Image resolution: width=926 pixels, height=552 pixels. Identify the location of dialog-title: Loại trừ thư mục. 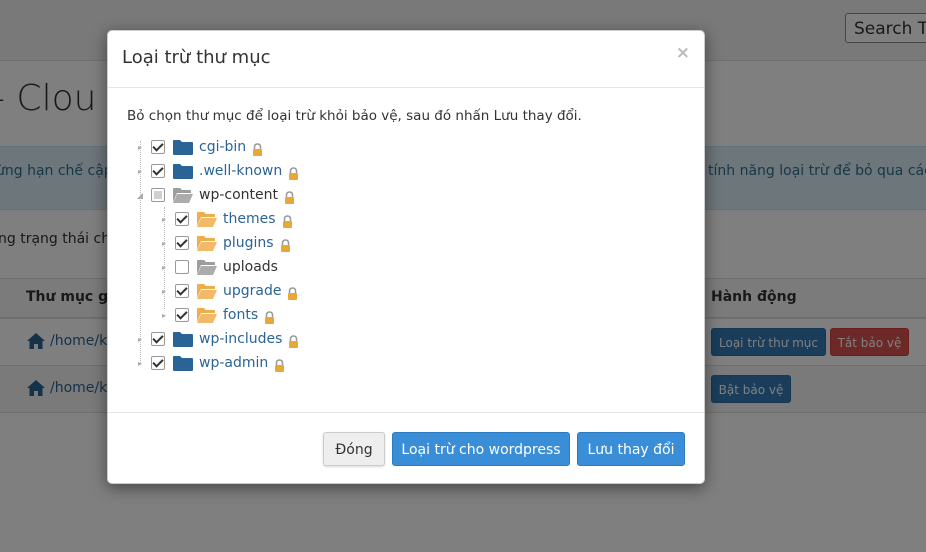
(196, 57).